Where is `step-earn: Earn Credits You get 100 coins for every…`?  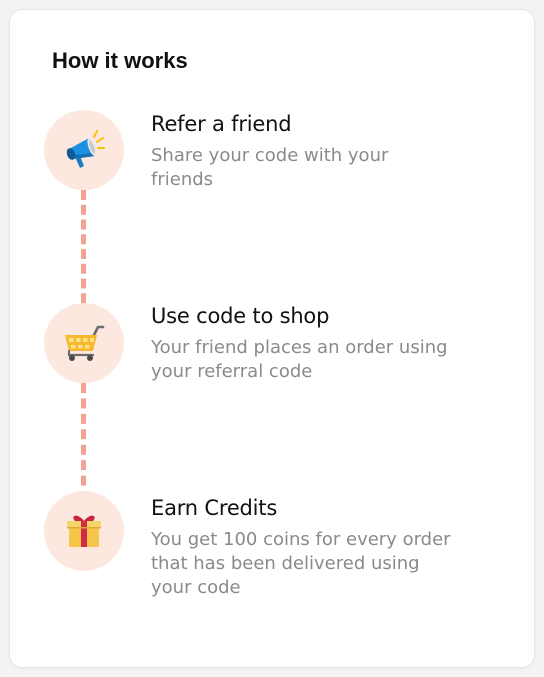
step-earn: Earn Credits You get 100 coins for every… is located at coordinates (301, 547).